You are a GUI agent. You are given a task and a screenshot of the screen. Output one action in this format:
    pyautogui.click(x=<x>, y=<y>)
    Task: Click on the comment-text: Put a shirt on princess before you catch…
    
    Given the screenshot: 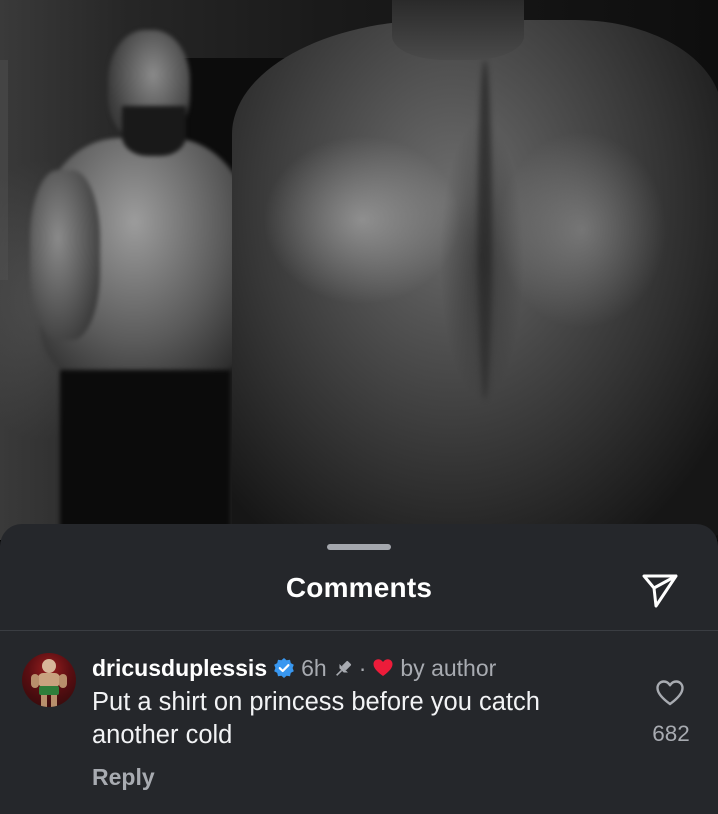 What is the action you would take?
    pyautogui.click(x=316, y=718)
    